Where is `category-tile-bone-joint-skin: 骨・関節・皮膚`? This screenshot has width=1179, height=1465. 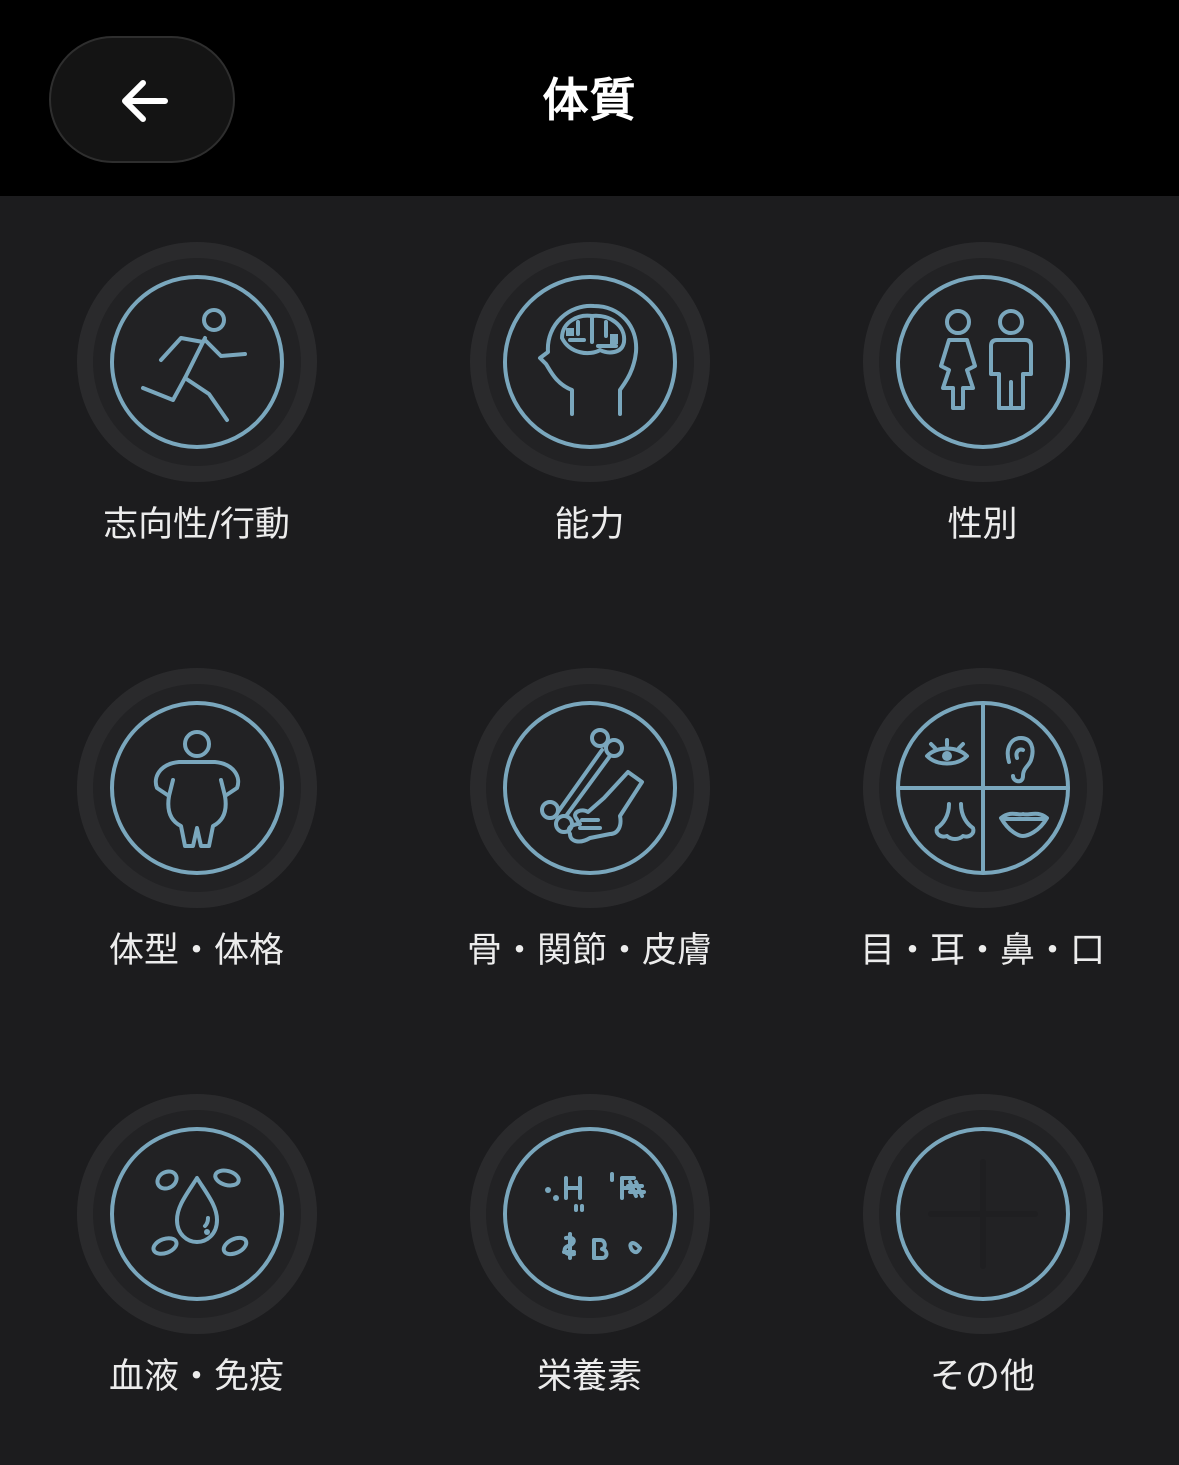
category-tile-bone-joint-skin: 骨・関節・皮膚 is located at coordinates (589, 832).